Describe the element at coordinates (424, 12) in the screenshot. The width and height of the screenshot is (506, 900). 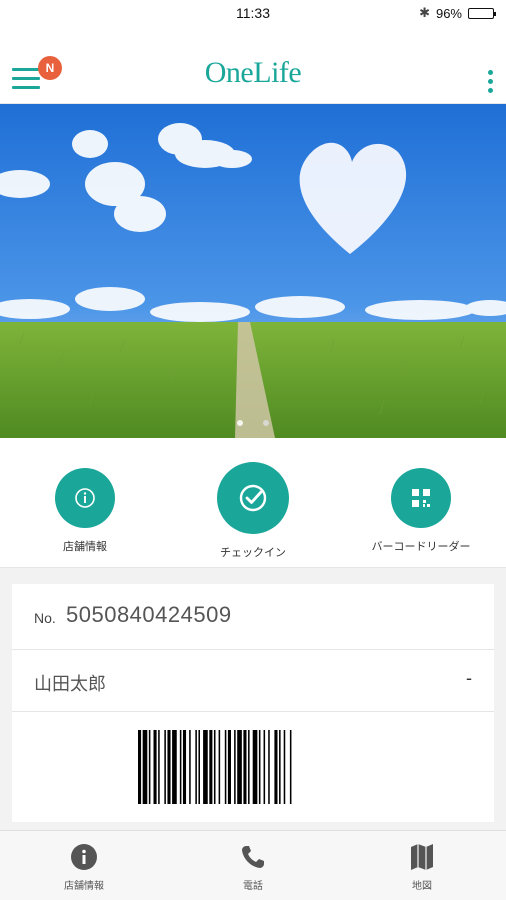
I see `bluetooth-icon: ✱` at that location.